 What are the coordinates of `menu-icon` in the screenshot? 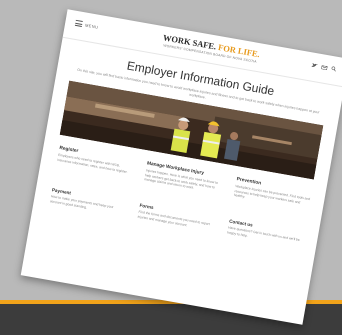 It's located at (78, 23).